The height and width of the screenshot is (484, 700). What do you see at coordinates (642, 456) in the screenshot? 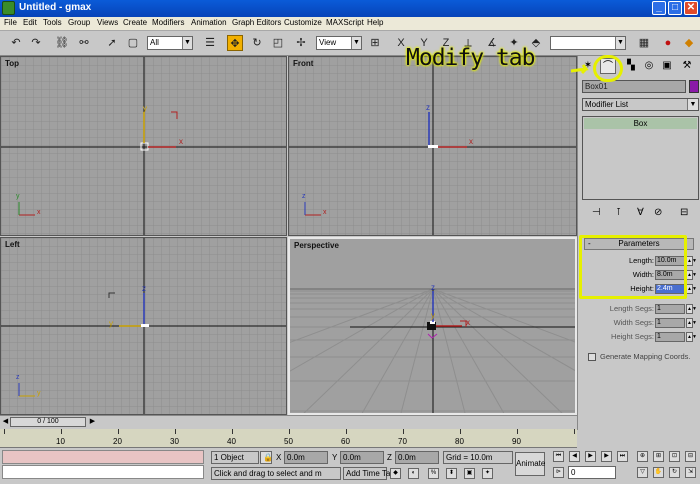
I see `zoom-icon: ⊕` at bounding box center [642, 456].